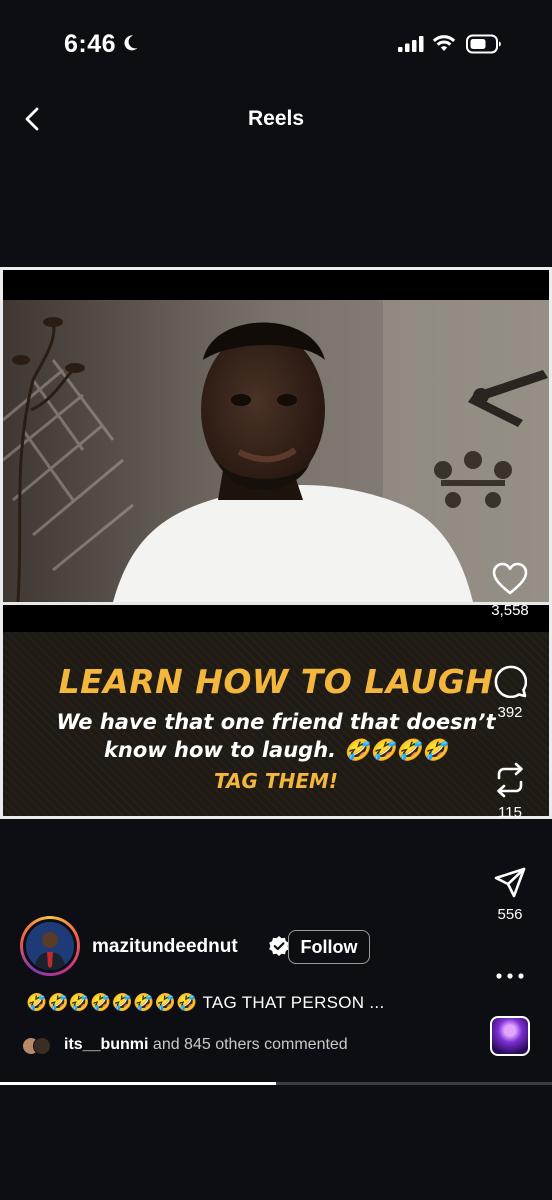  I want to click on comments-summary-text: its__bunmi and 845 others commented, so click(206, 1045).